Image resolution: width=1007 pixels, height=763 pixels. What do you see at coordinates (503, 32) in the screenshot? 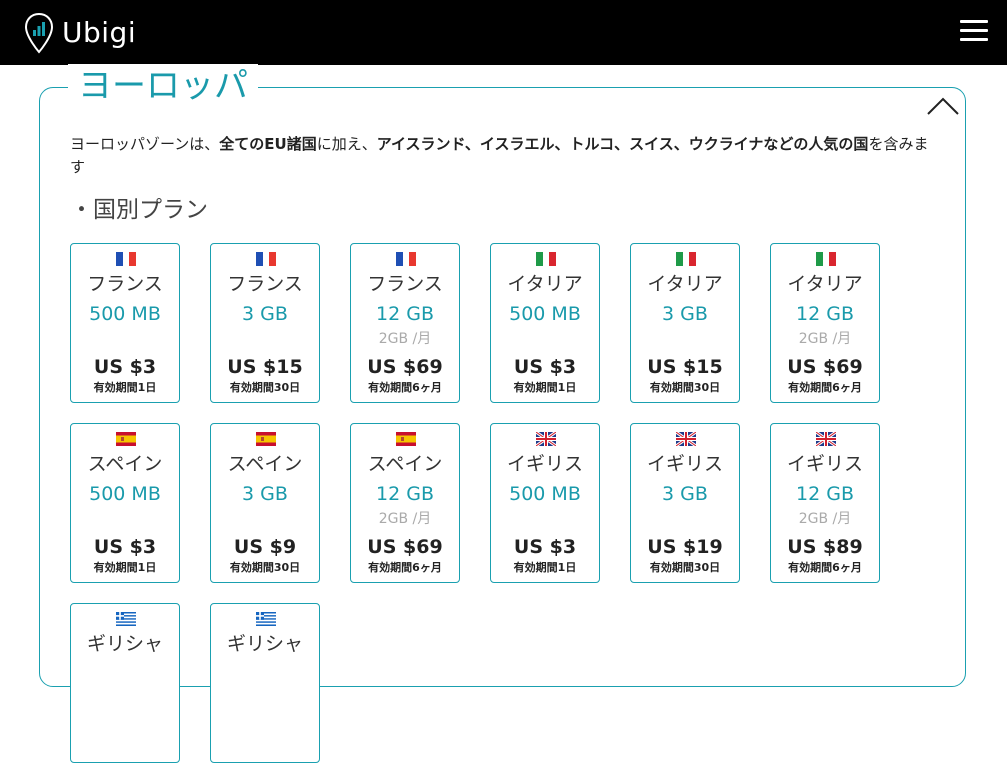
I see `top-bar: Ubigi` at bounding box center [503, 32].